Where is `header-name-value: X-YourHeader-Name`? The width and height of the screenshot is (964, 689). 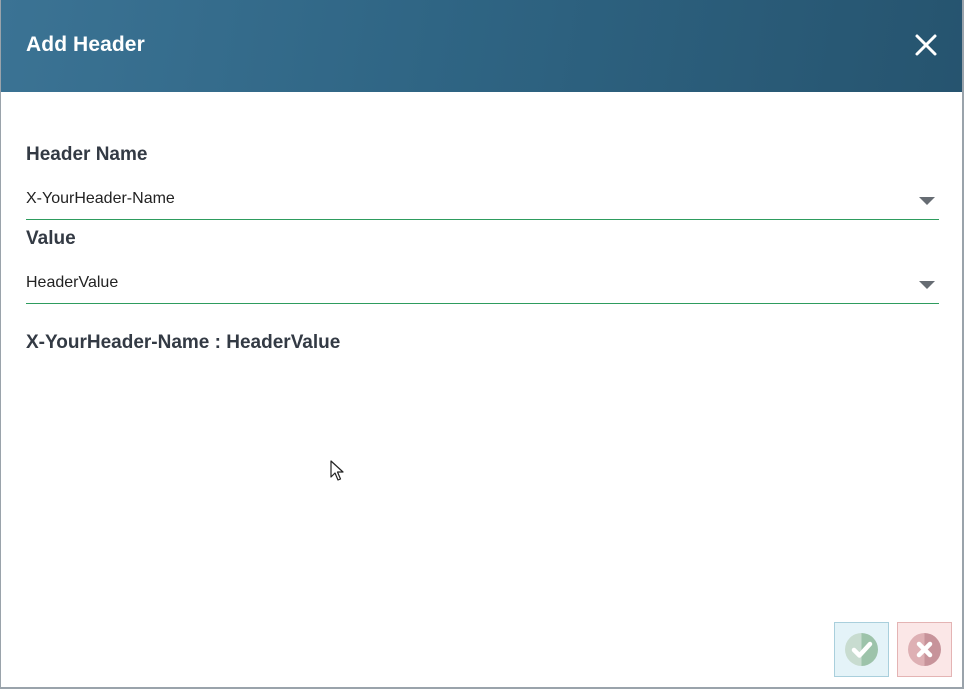
header-name-value: X-YourHeader-Name is located at coordinates (100, 198).